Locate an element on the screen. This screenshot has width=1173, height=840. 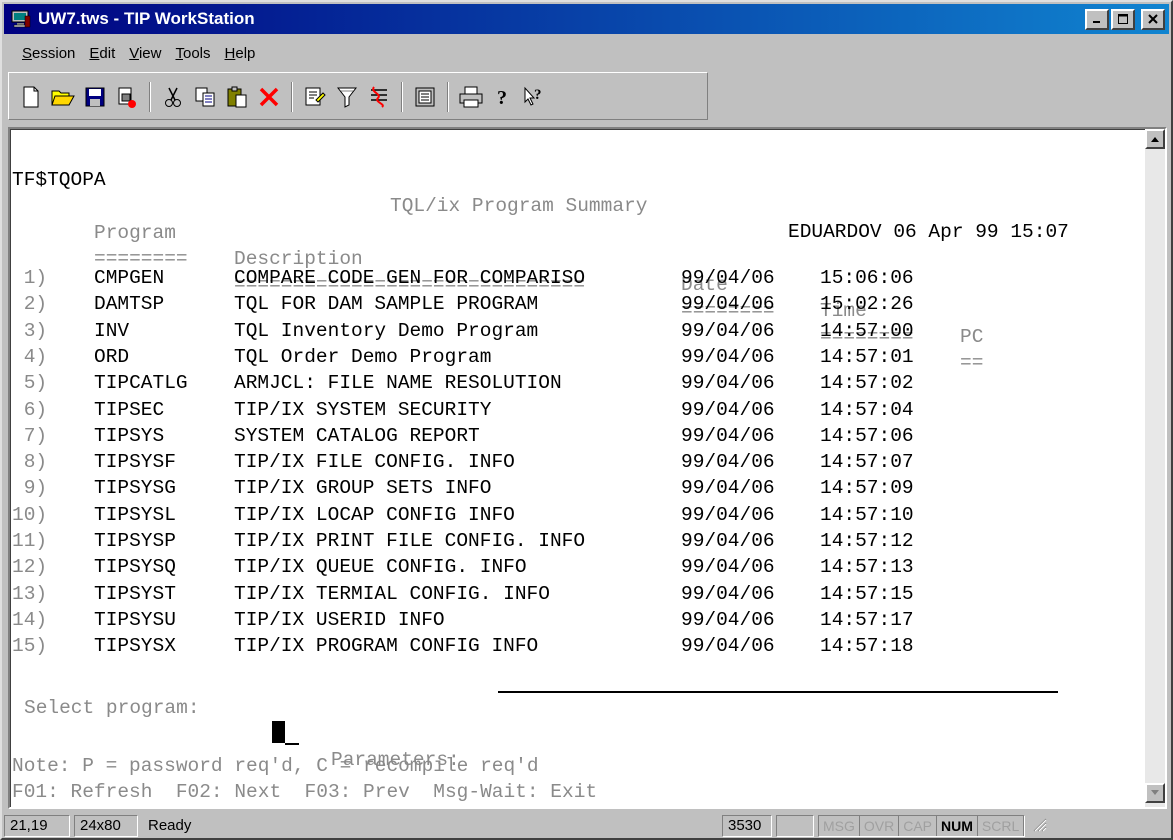
row-number: 11) is located at coordinates (30, 541).